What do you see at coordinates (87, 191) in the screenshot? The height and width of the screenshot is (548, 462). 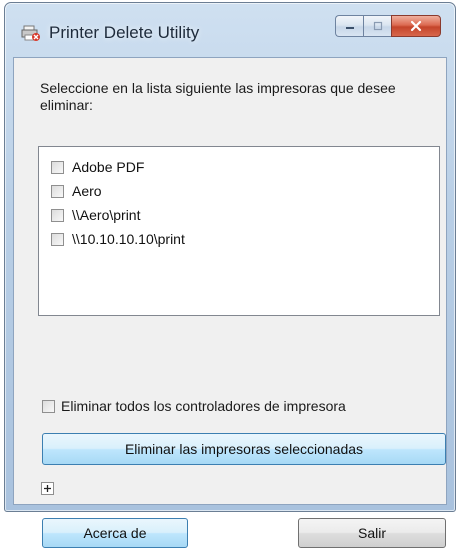 I see `printer-label: Aero` at bounding box center [87, 191].